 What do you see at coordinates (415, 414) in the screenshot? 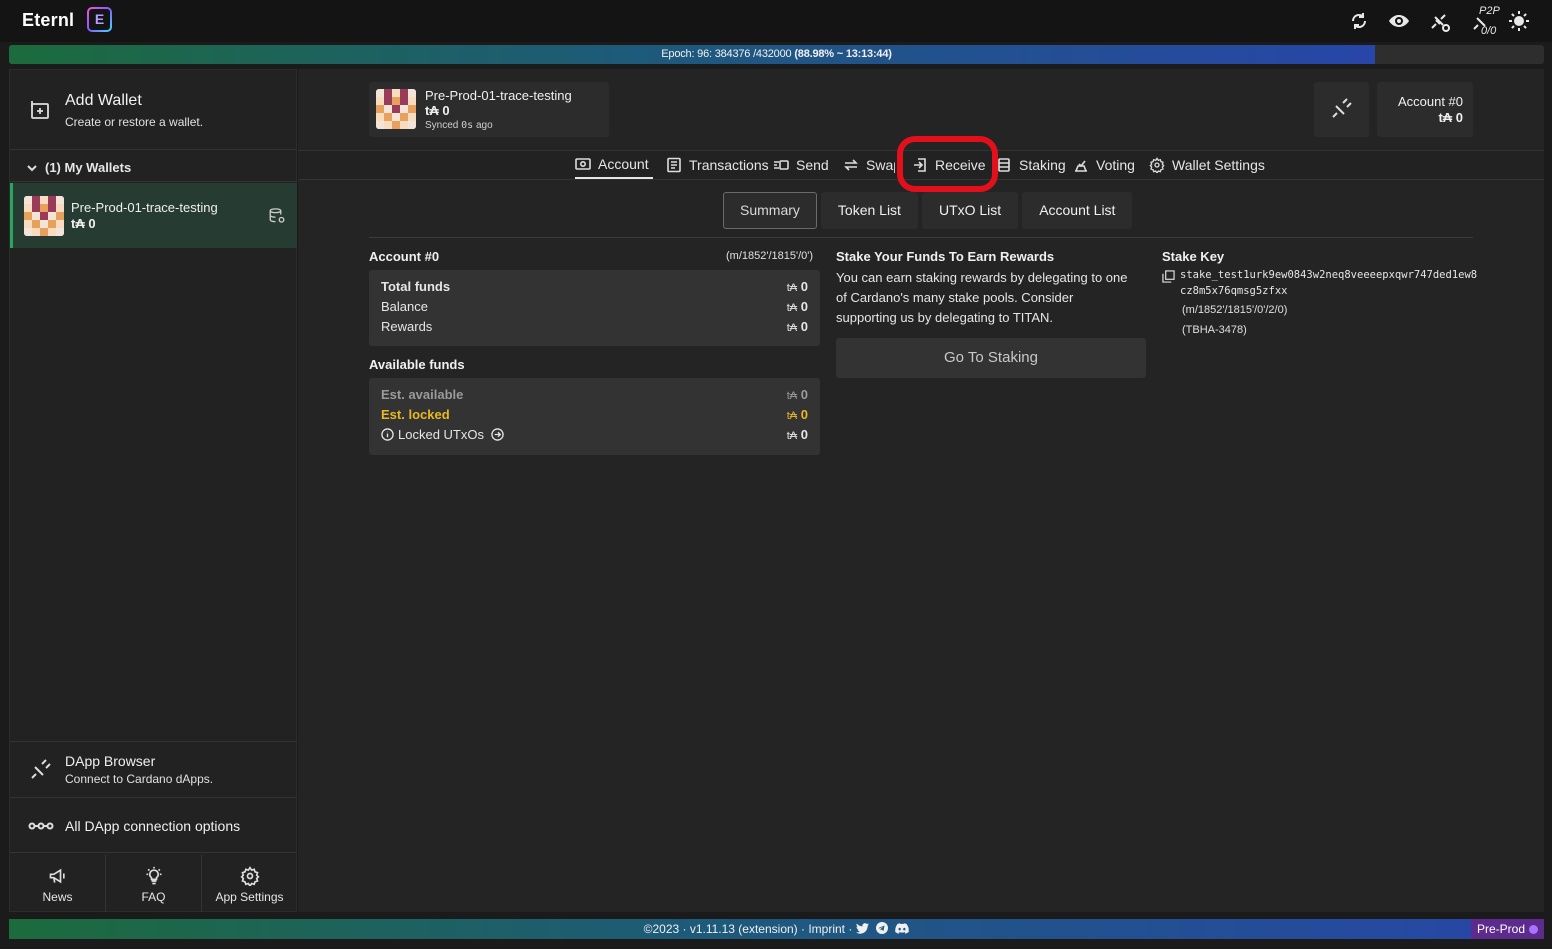
I see `est-locked-label: Est. locked` at bounding box center [415, 414].